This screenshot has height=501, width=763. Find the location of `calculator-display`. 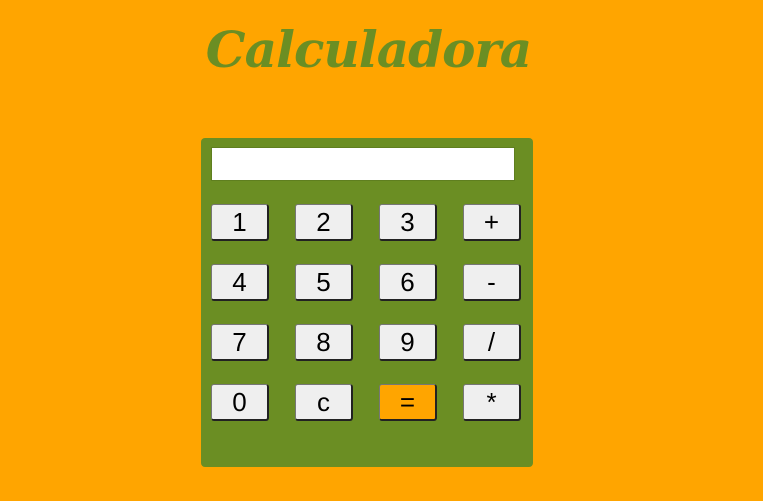

calculator-display is located at coordinates (363, 164).